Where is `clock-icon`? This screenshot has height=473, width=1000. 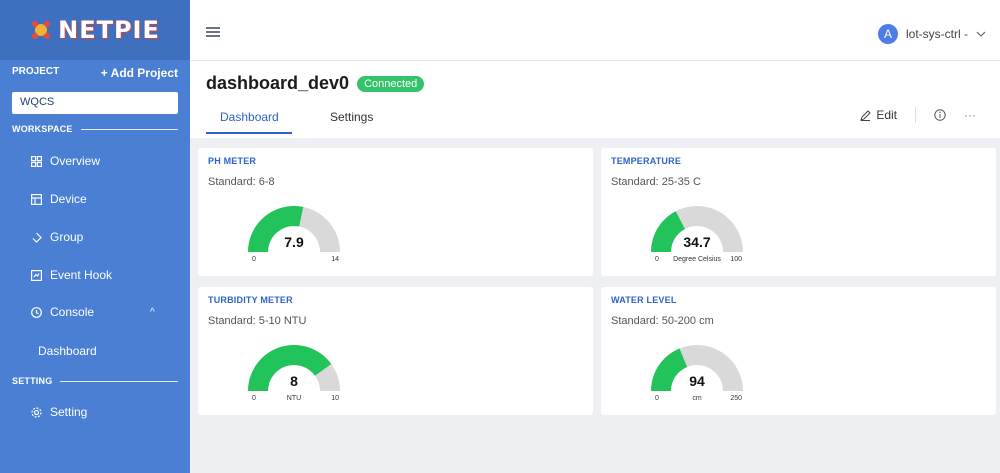 clock-icon is located at coordinates (36, 312).